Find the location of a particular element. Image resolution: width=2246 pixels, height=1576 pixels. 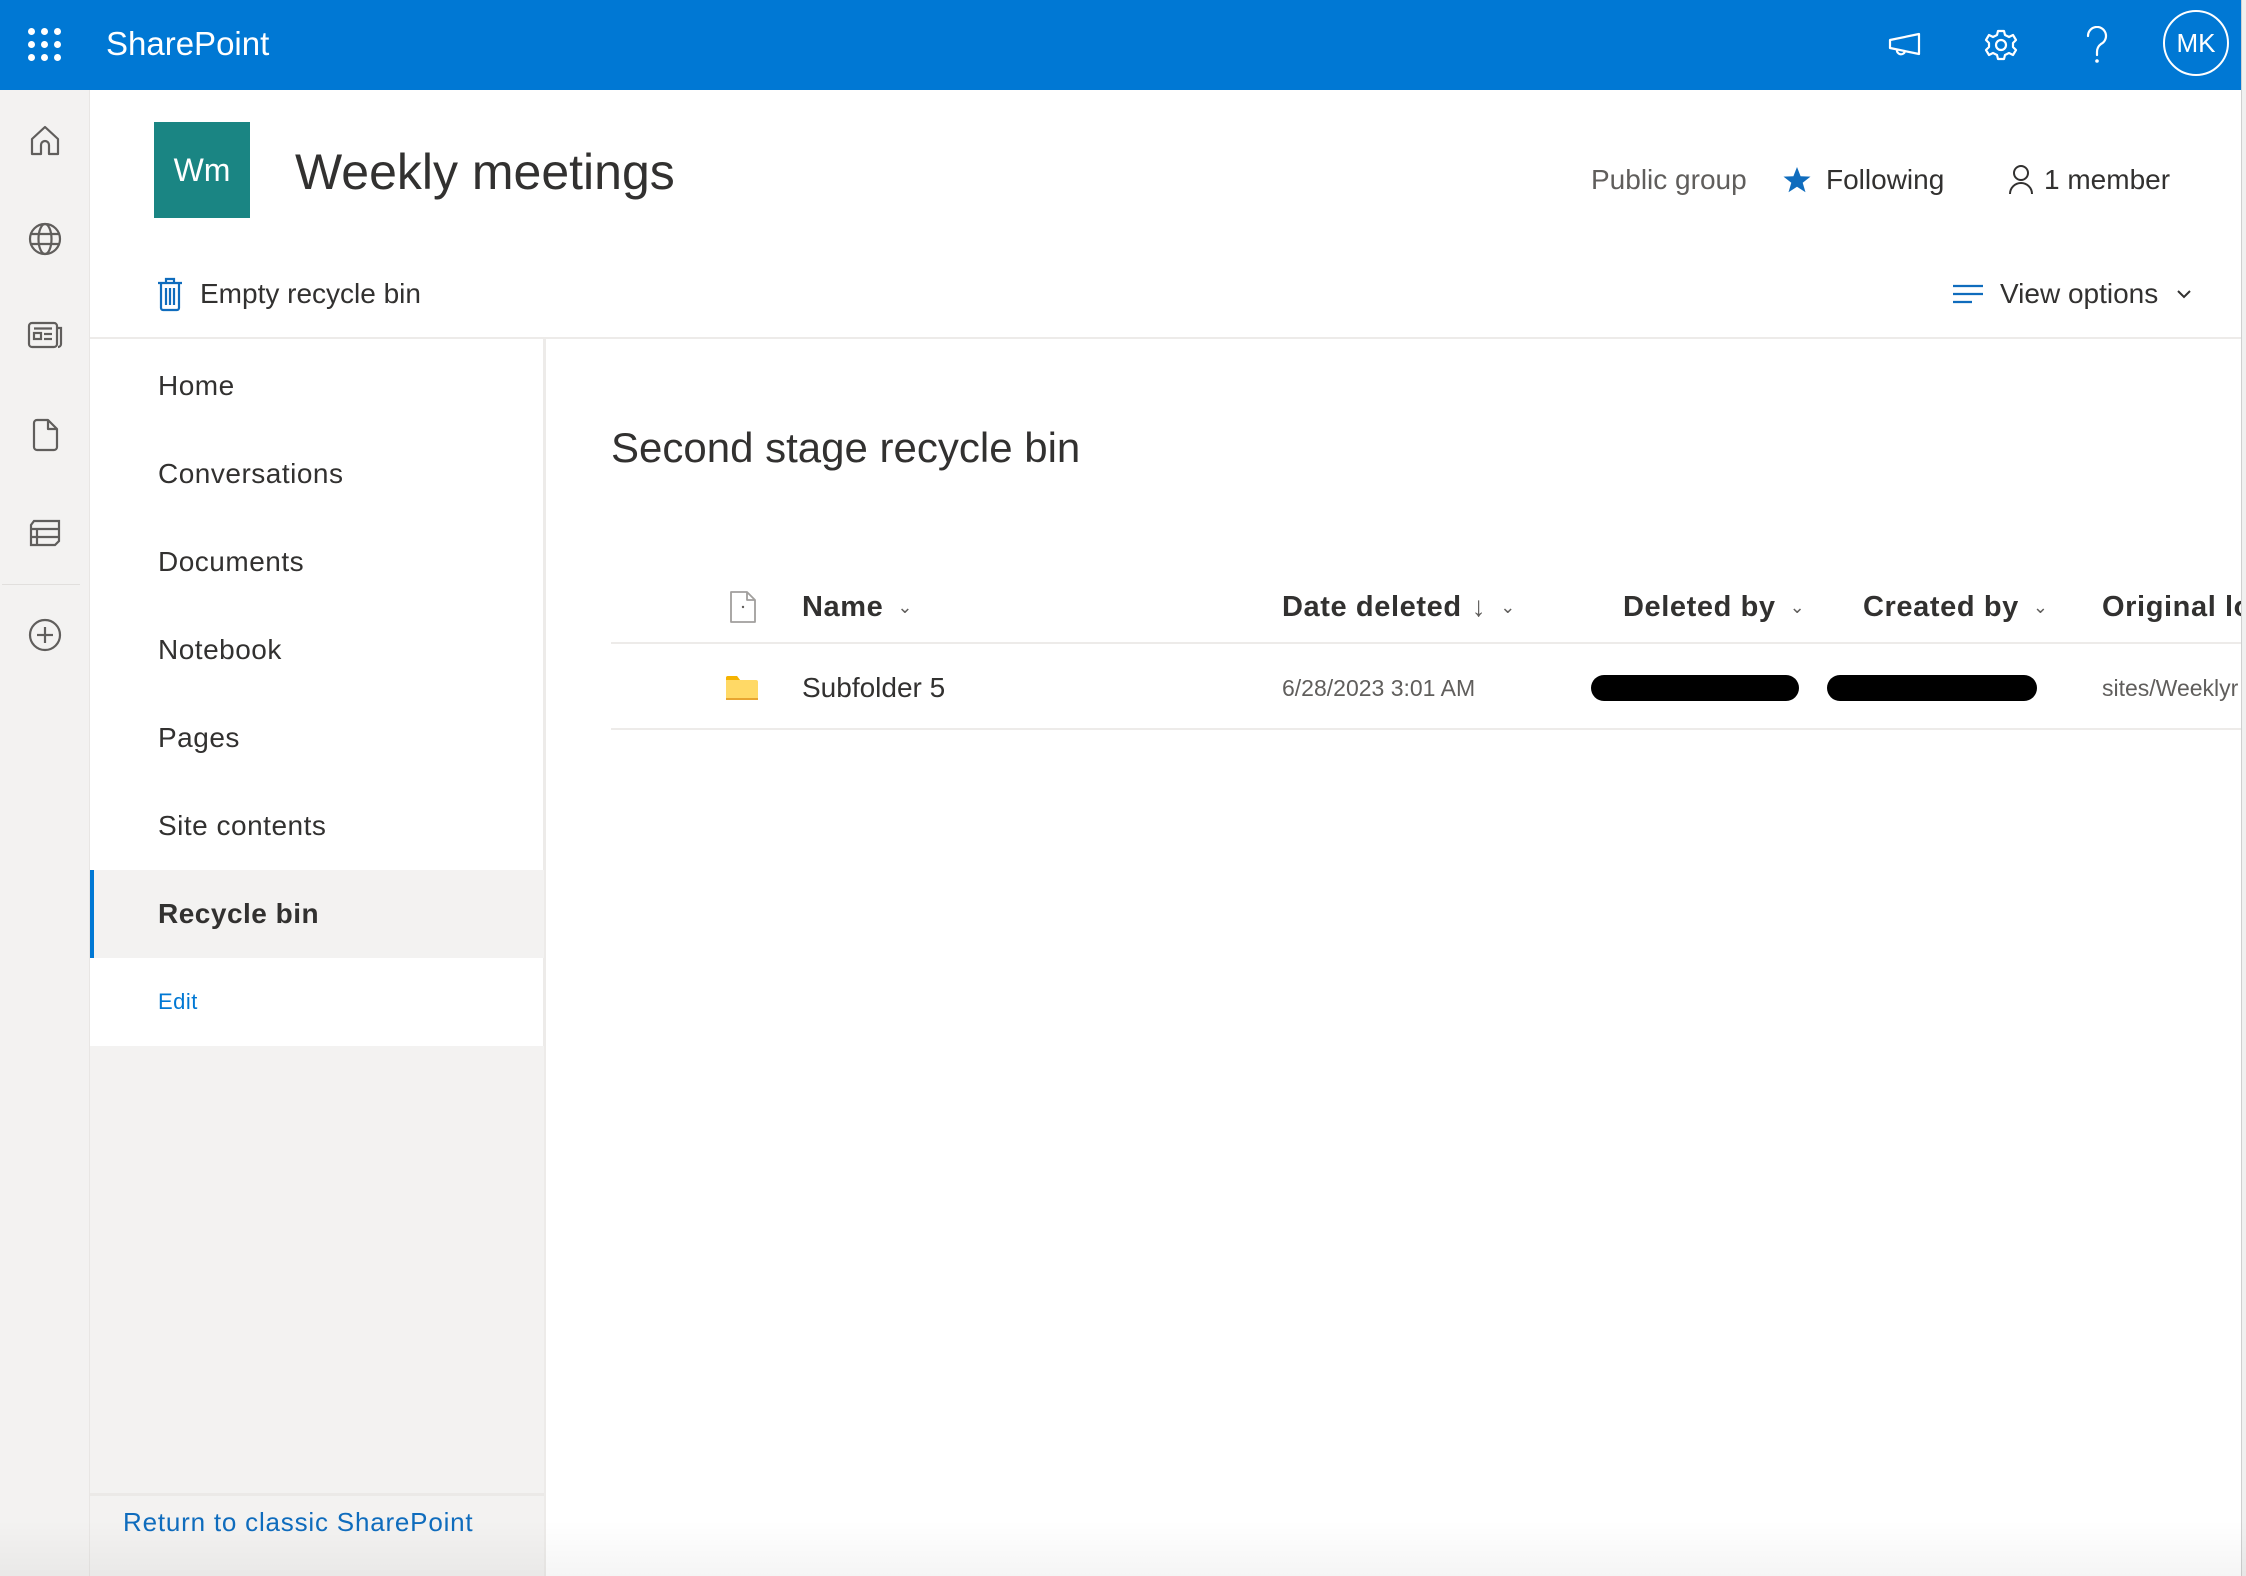

row-created-by-redacted is located at coordinates (1932, 688).